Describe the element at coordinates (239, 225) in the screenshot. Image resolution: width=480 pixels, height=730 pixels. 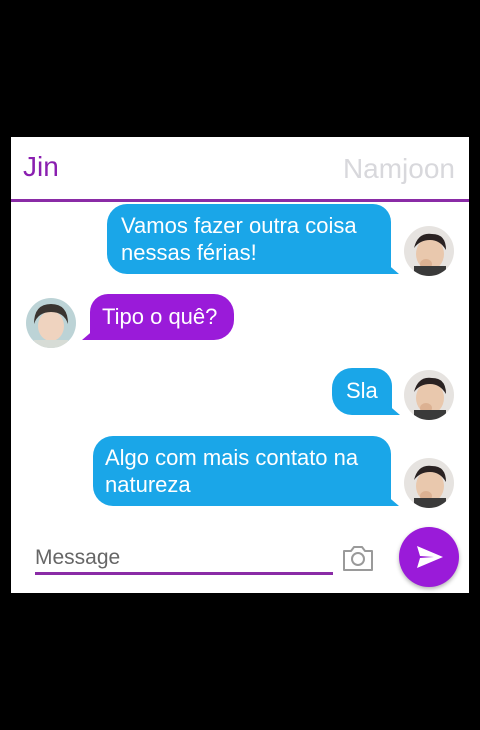
I see `message-text-line: Vamos fazer outra coisa` at that location.